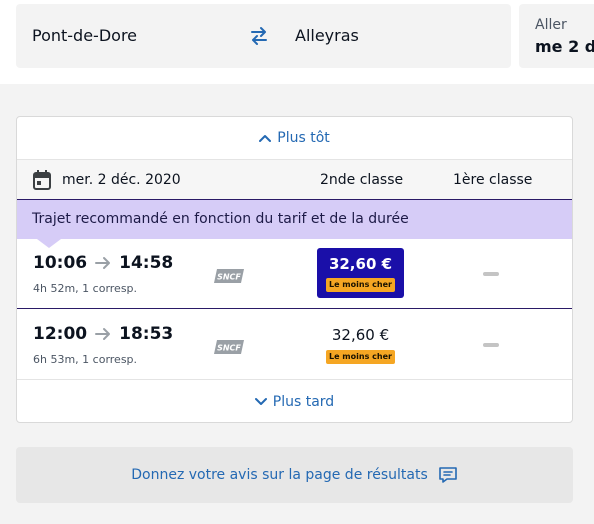  I want to click on arrival-time: 14:58, so click(146, 263).